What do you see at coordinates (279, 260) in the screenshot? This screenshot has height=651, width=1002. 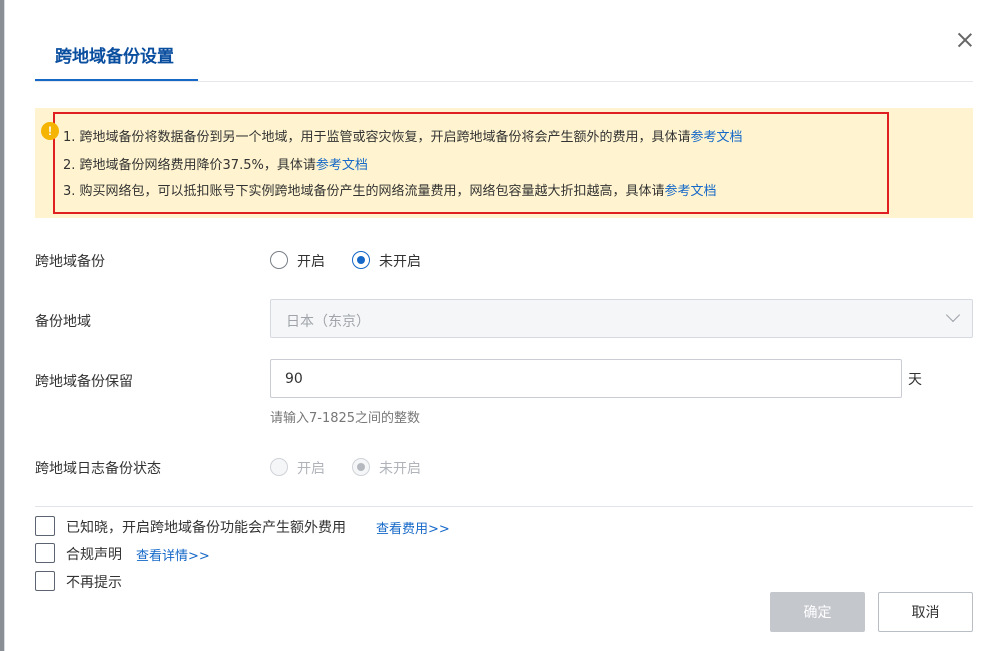 I see `cross-region-backup-on-radio` at bounding box center [279, 260].